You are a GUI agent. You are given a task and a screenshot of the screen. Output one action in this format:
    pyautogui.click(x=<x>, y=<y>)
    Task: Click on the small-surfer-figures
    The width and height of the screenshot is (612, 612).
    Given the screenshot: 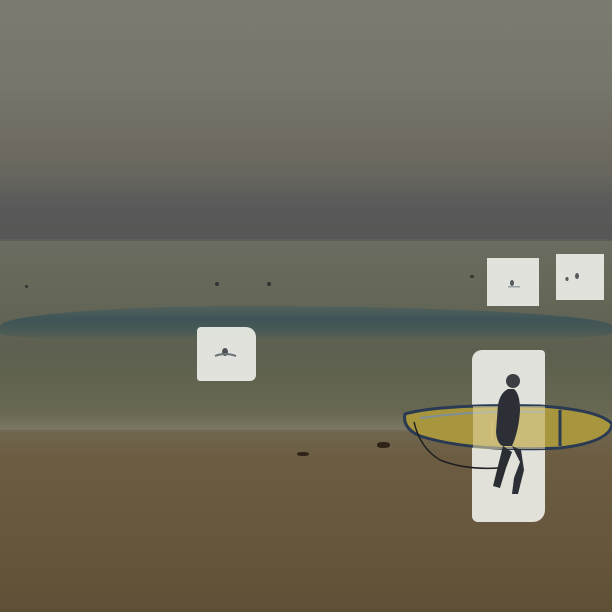 What is the action you would take?
    pyautogui.click(x=396, y=315)
    